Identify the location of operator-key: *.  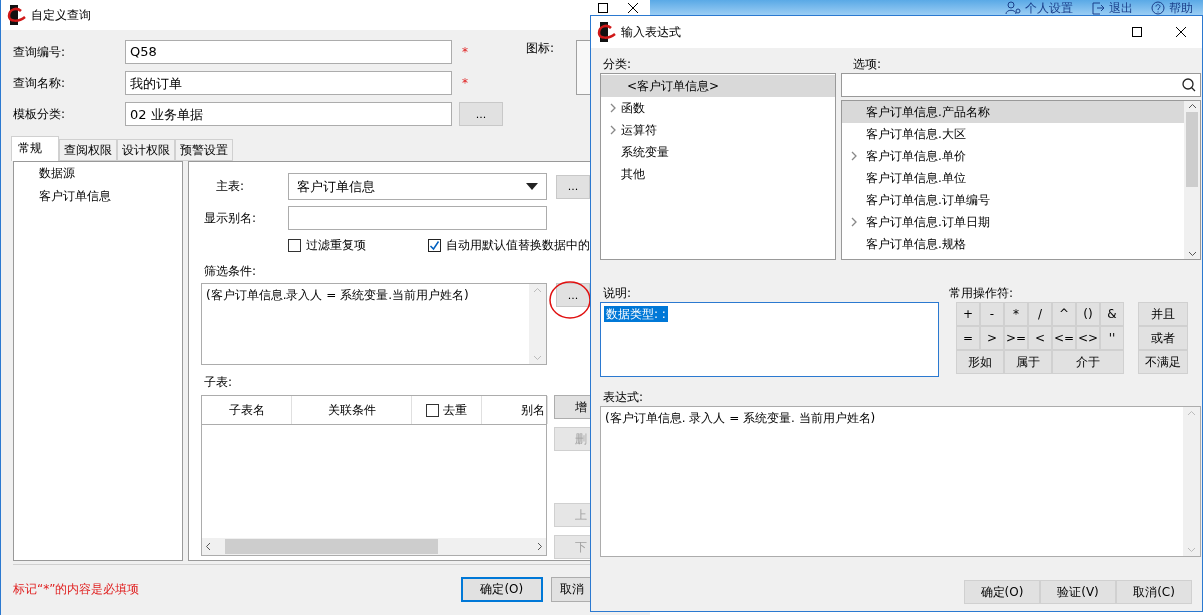
(1016, 314).